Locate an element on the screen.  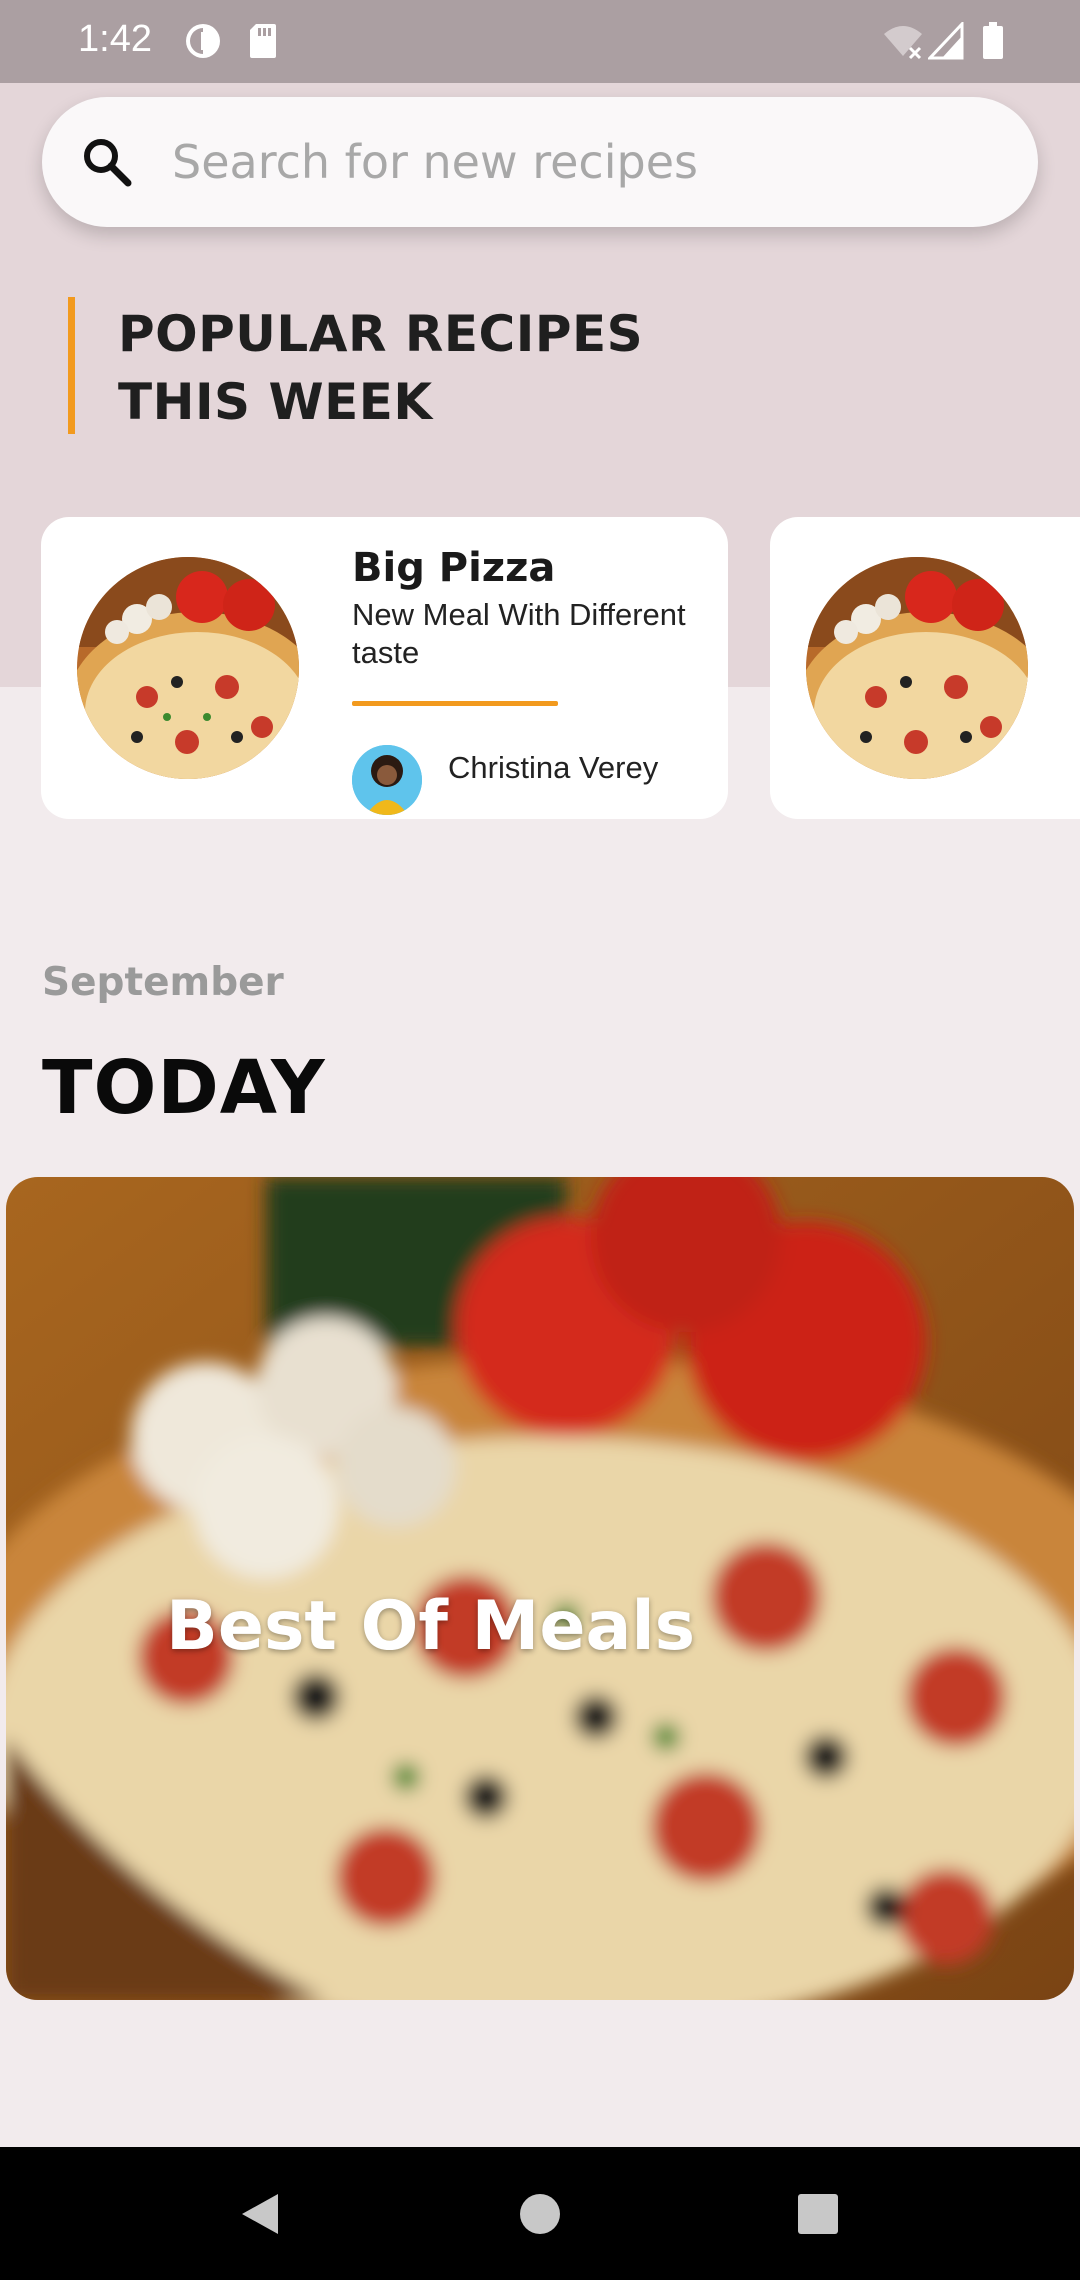
recipe-subtitle: New Meal With Different taste is located at coordinates (519, 633).